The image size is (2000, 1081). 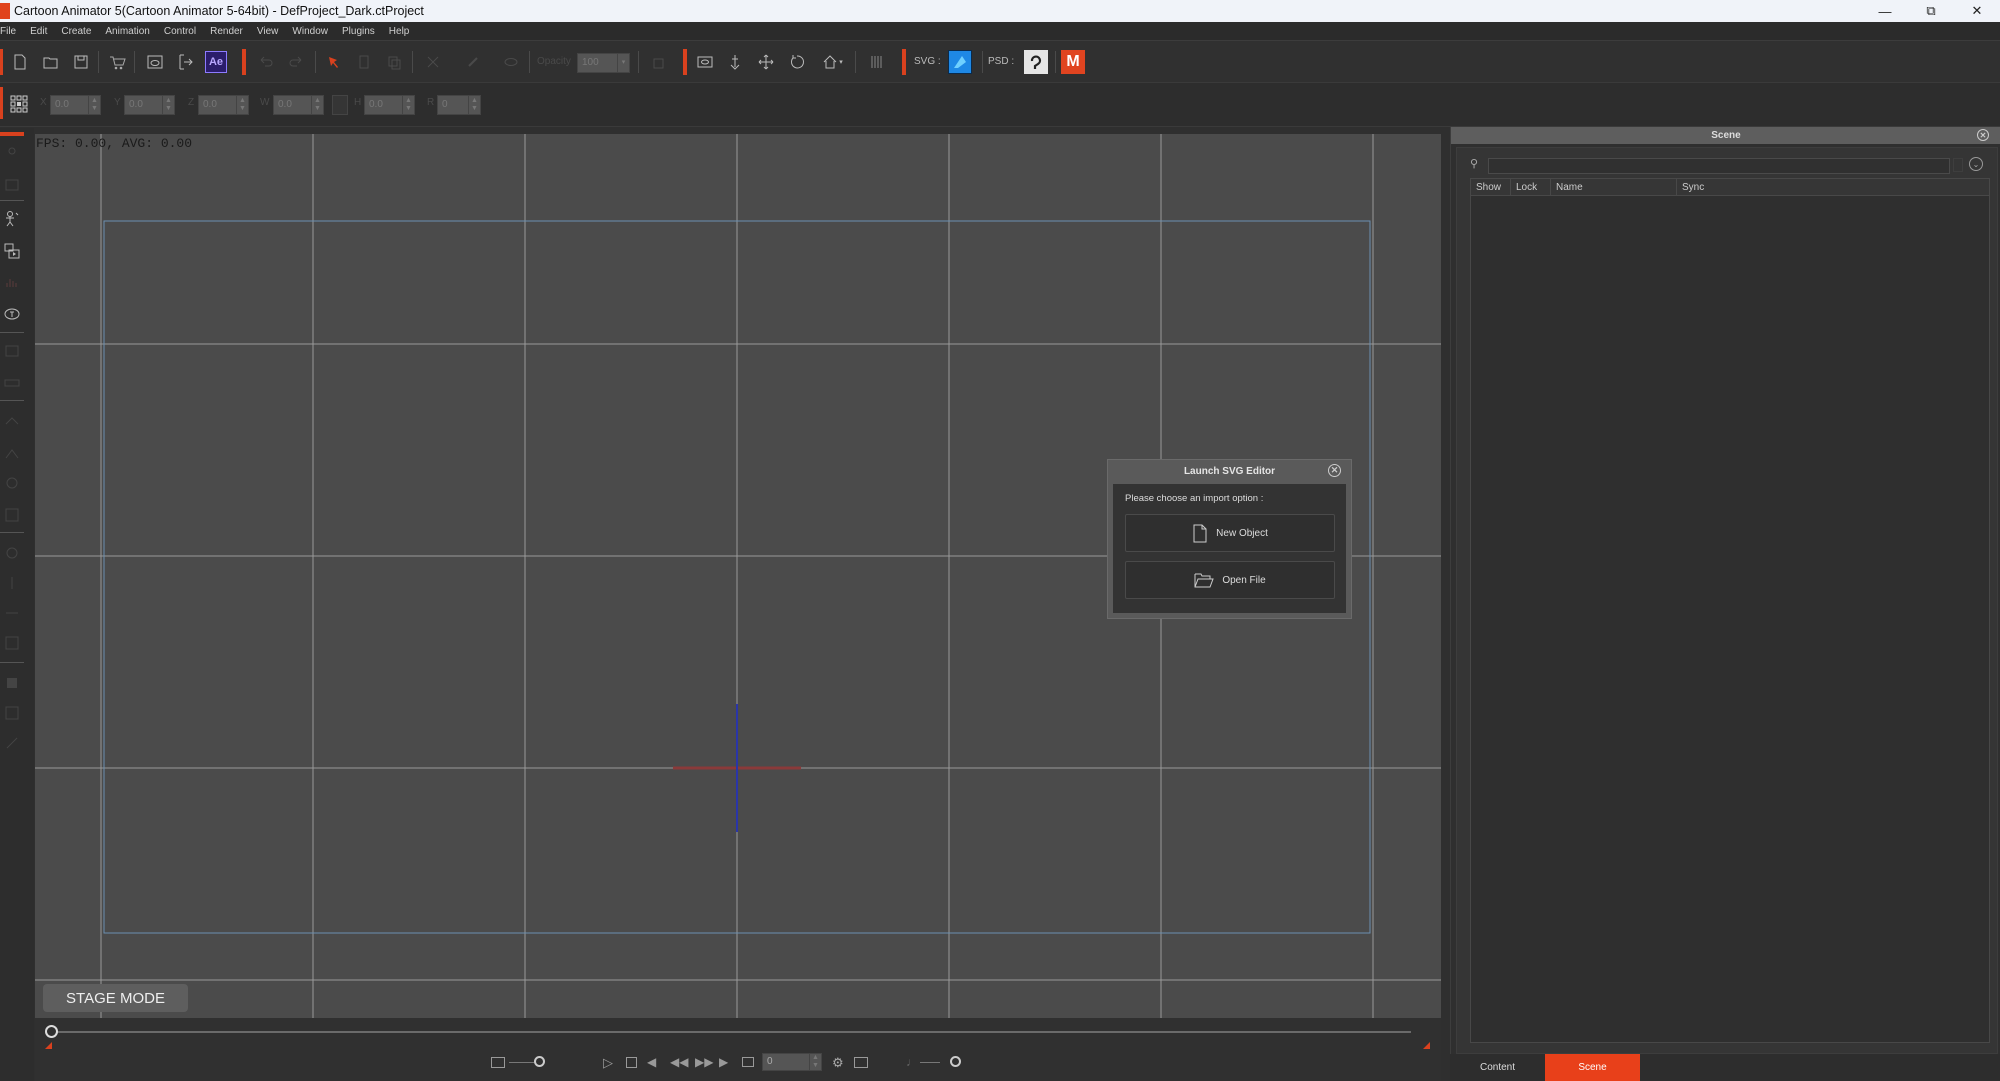 I want to click on column-name: Name, so click(x=1614, y=187).